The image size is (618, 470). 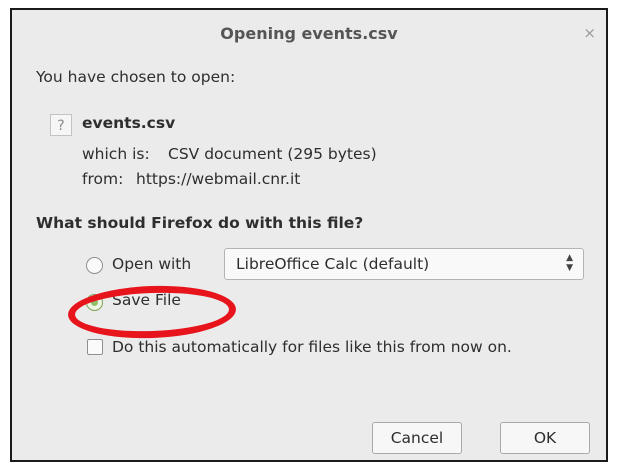 What do you see at coordinates (129, 123) in the screenshot?
I see `file-name: events.csv` at bounding box center [129, 123].